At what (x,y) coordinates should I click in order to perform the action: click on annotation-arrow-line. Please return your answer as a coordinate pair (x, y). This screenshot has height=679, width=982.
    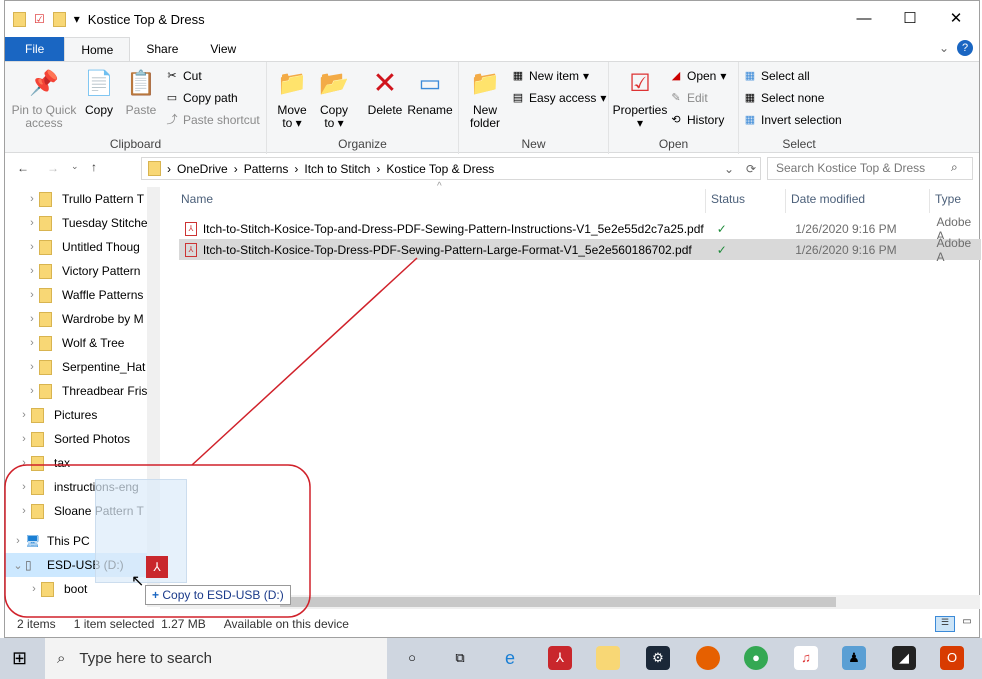
    Looking at the image, I should click on (304, 361).